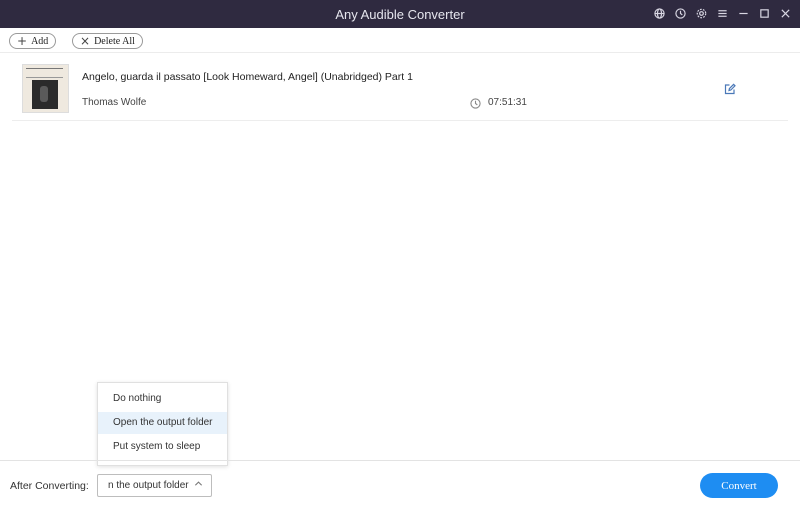  I want to click on maximize-icon, so click(764, 13).